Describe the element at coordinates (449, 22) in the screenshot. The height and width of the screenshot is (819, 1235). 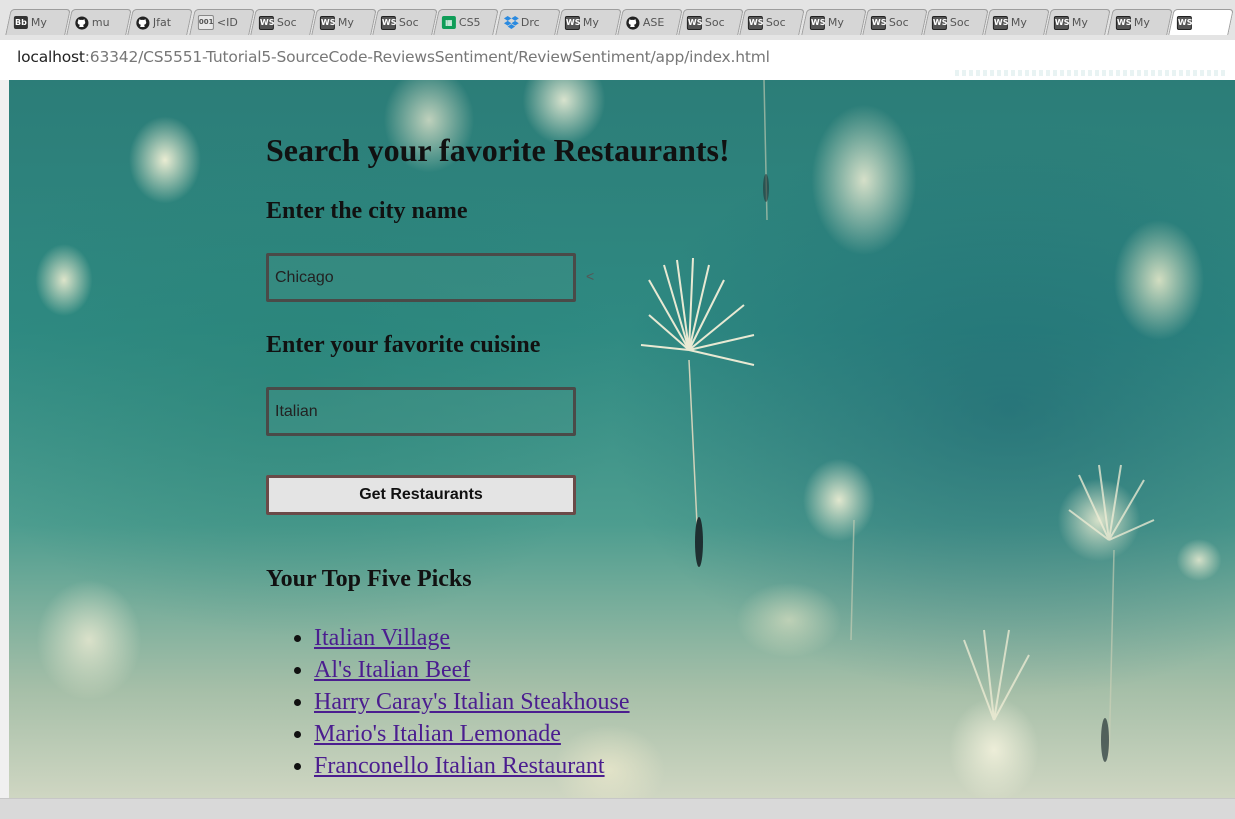
I see `sheets-icon: ▦` at that location.